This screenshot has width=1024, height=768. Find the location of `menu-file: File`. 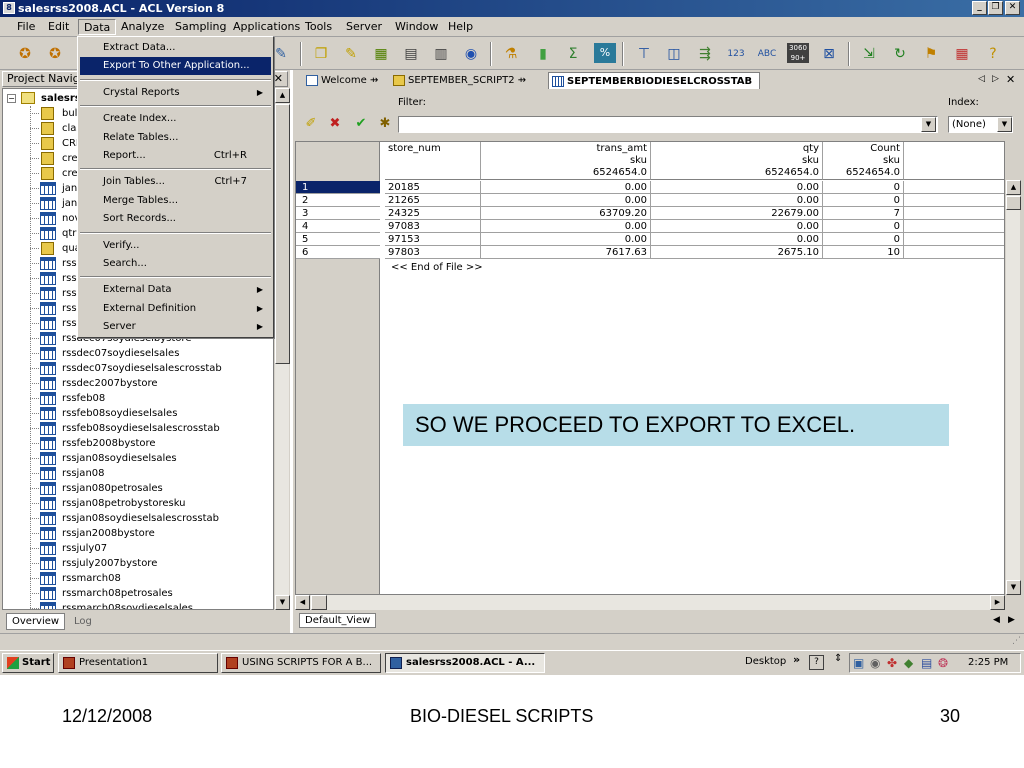

menu-file: File is located at coordinates (26, 27).